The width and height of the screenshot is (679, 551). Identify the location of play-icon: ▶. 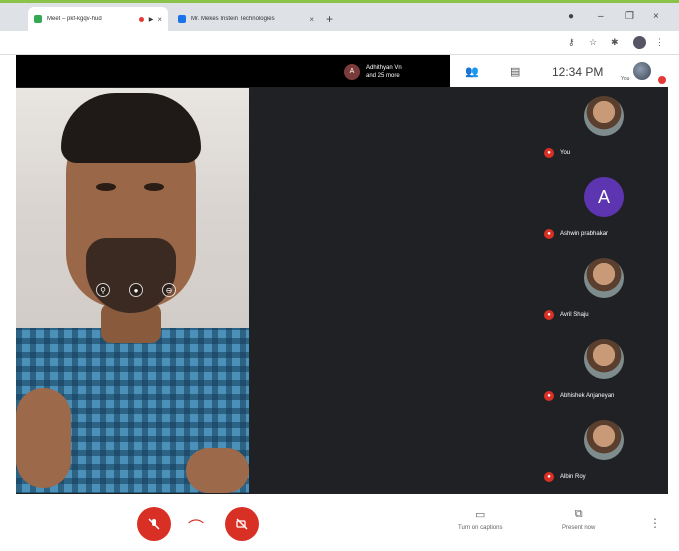
(151, 19).